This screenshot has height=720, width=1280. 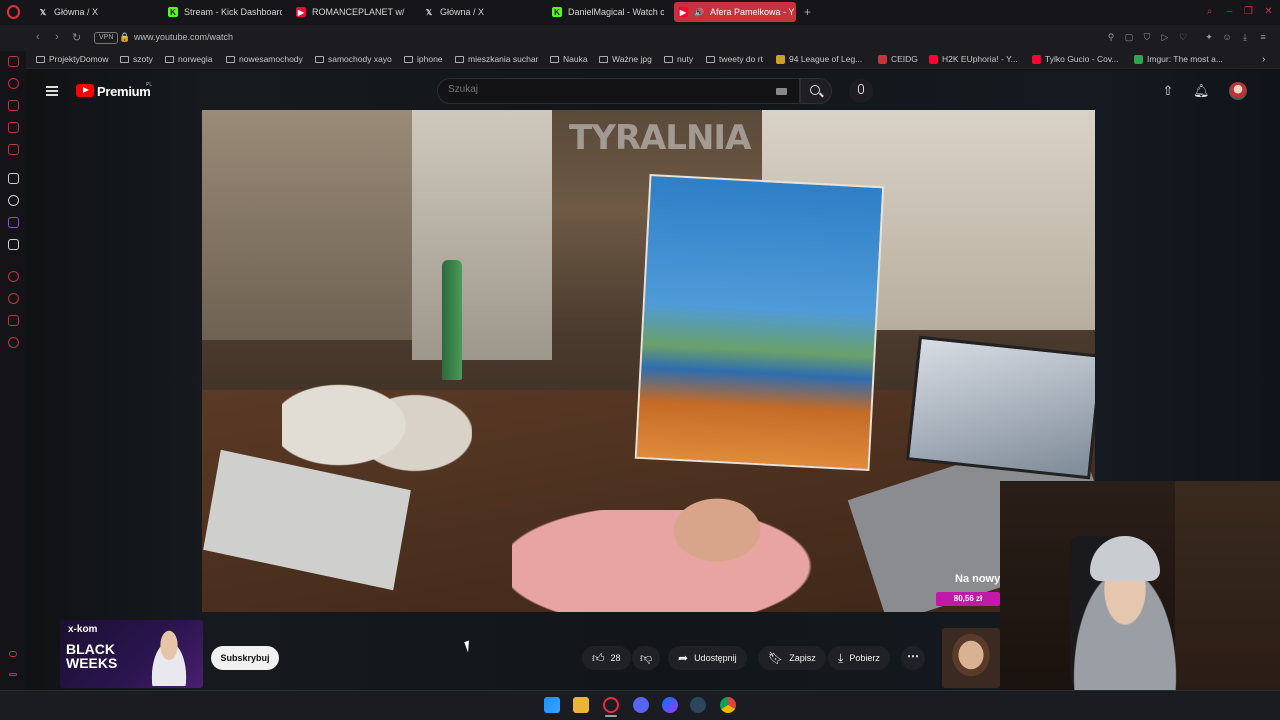 I want to click on opera-menu-icon, so click(x=13, y=12).